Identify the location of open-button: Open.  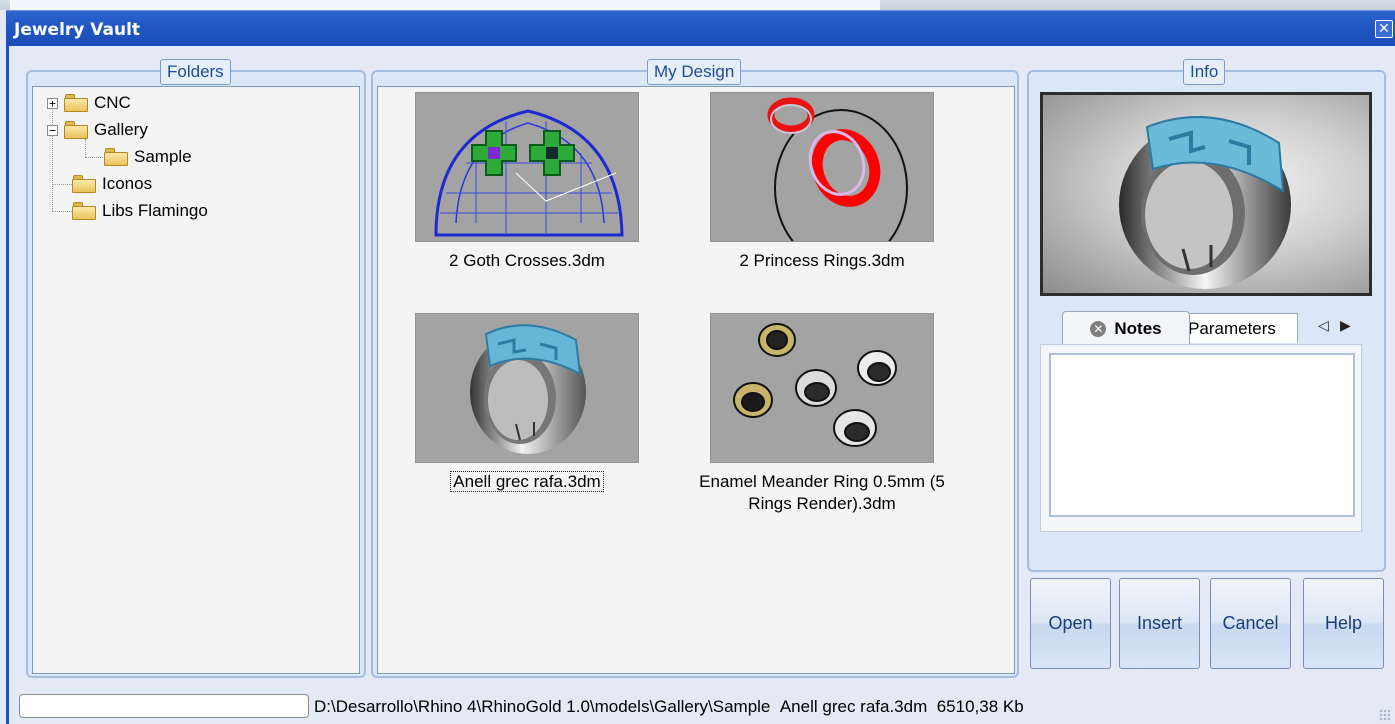
(1070, 623).